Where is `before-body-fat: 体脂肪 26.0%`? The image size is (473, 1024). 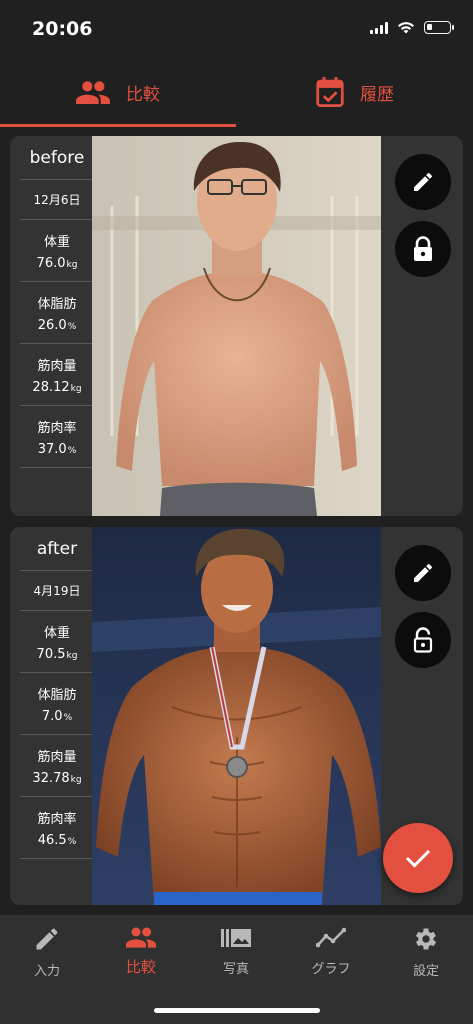
before-body-fat: 体脂肪 26.0% is located at coordinates (57, 313).